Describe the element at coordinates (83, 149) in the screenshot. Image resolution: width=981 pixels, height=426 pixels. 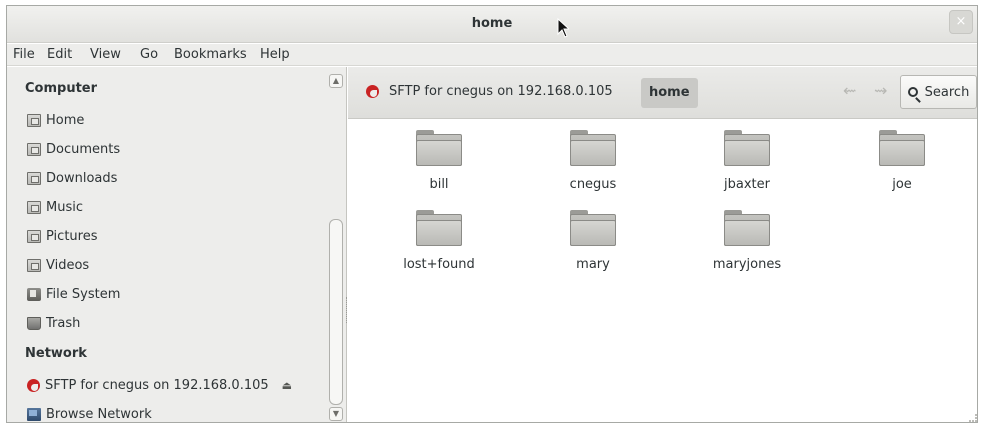
I see `sidebar-item-label: Documents` at that location.